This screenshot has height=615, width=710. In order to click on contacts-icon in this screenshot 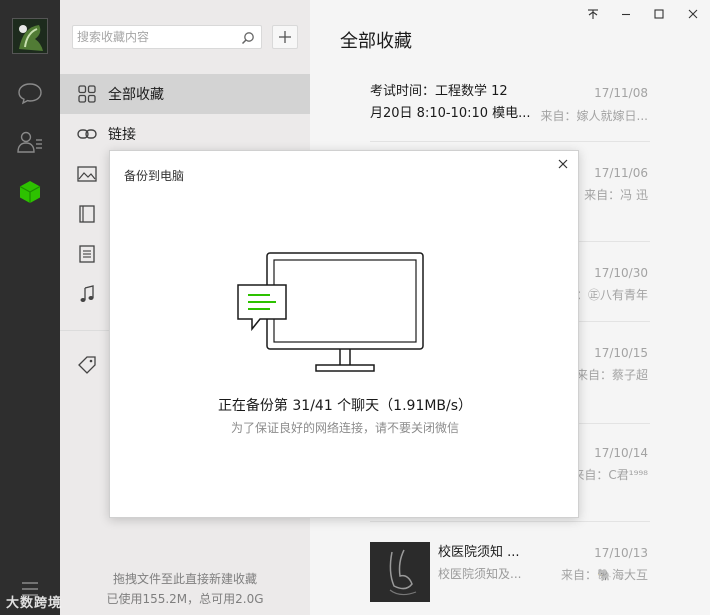, I will do `click(30, 142)`.